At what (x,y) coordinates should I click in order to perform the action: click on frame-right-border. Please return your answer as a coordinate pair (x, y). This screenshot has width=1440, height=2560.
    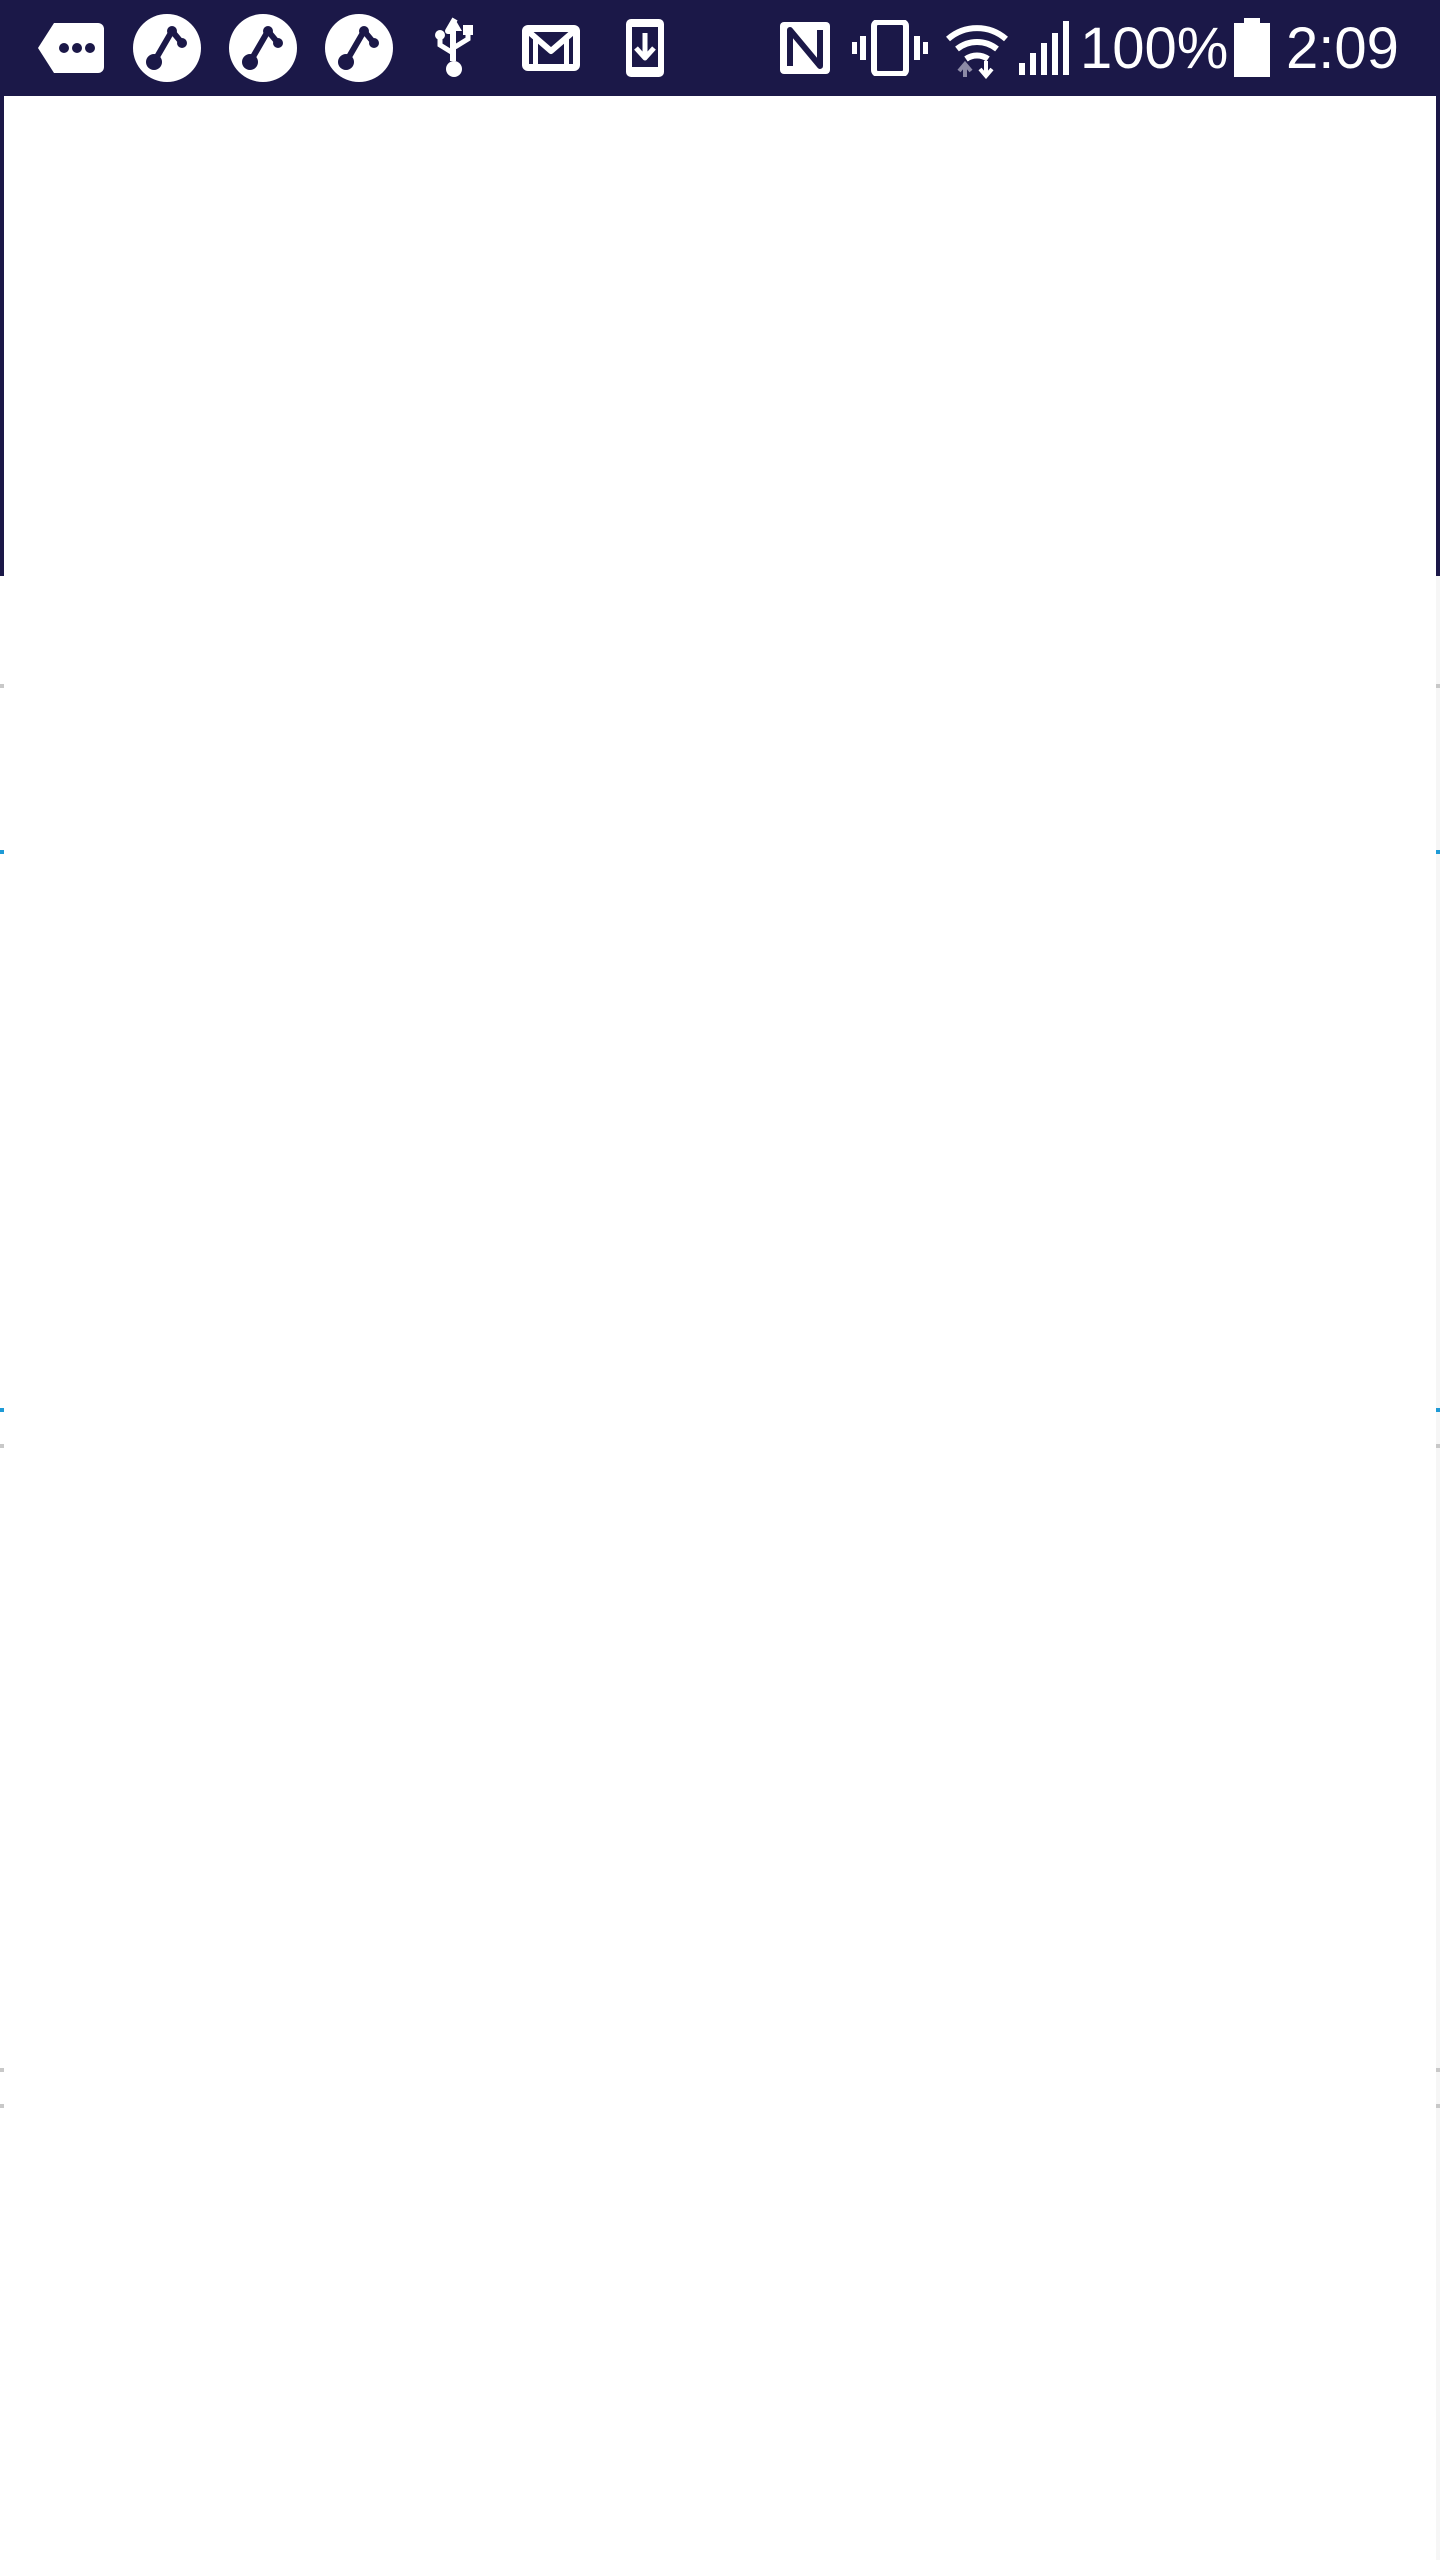
    Looking at the image, I should click on (1438, 336).